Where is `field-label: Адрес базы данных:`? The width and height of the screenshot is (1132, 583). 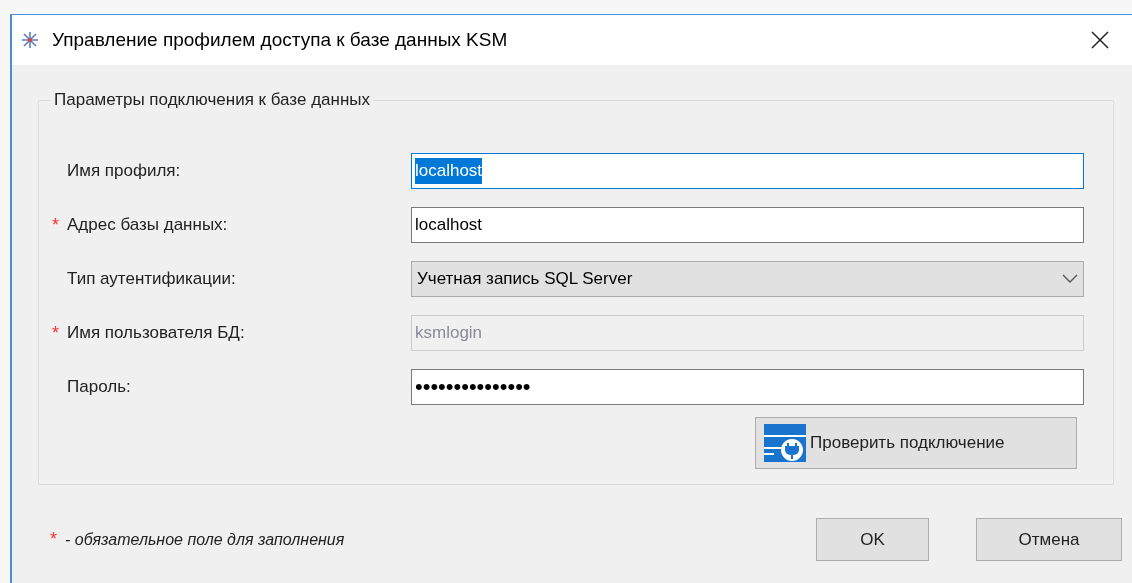
field-label: Адрес базы данных: is located at coordinates (147, 225).